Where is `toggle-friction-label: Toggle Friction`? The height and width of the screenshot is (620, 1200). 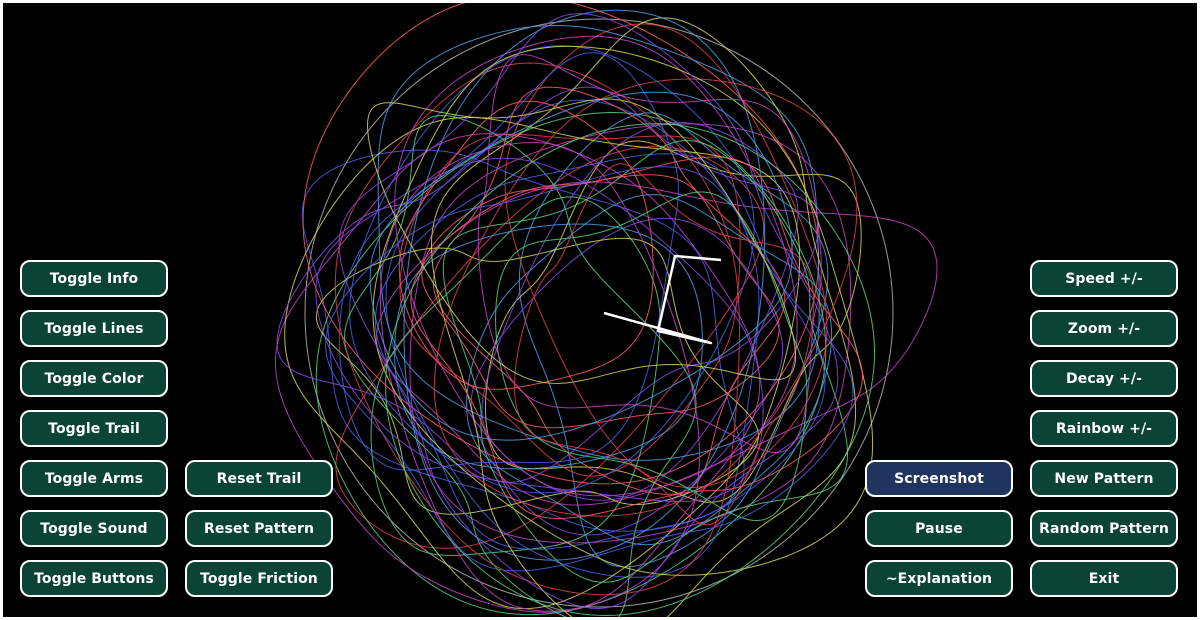 toggle-friction-label: Toggle Friction is located at coordinates (259, 578).